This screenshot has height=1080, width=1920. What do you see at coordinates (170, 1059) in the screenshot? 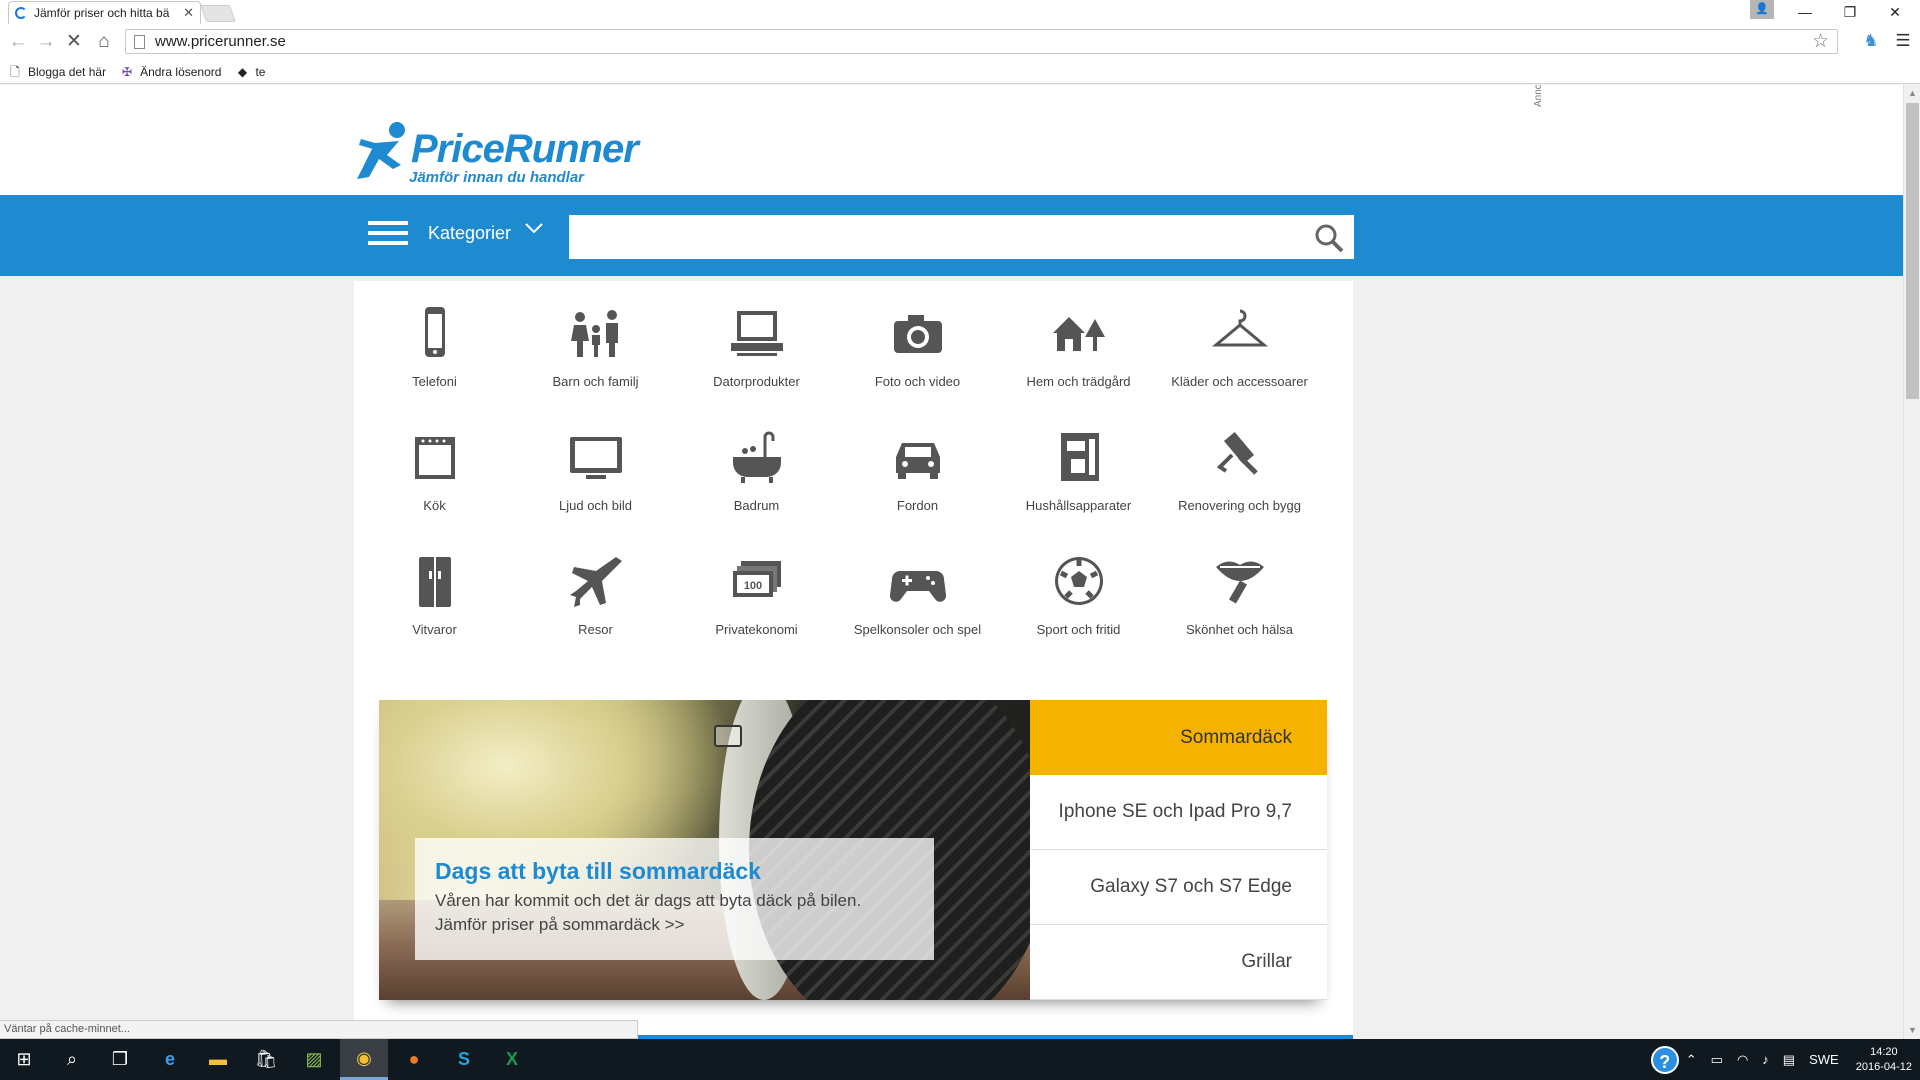
I see `edge-icon: e` at bounding box center [170, 1059].